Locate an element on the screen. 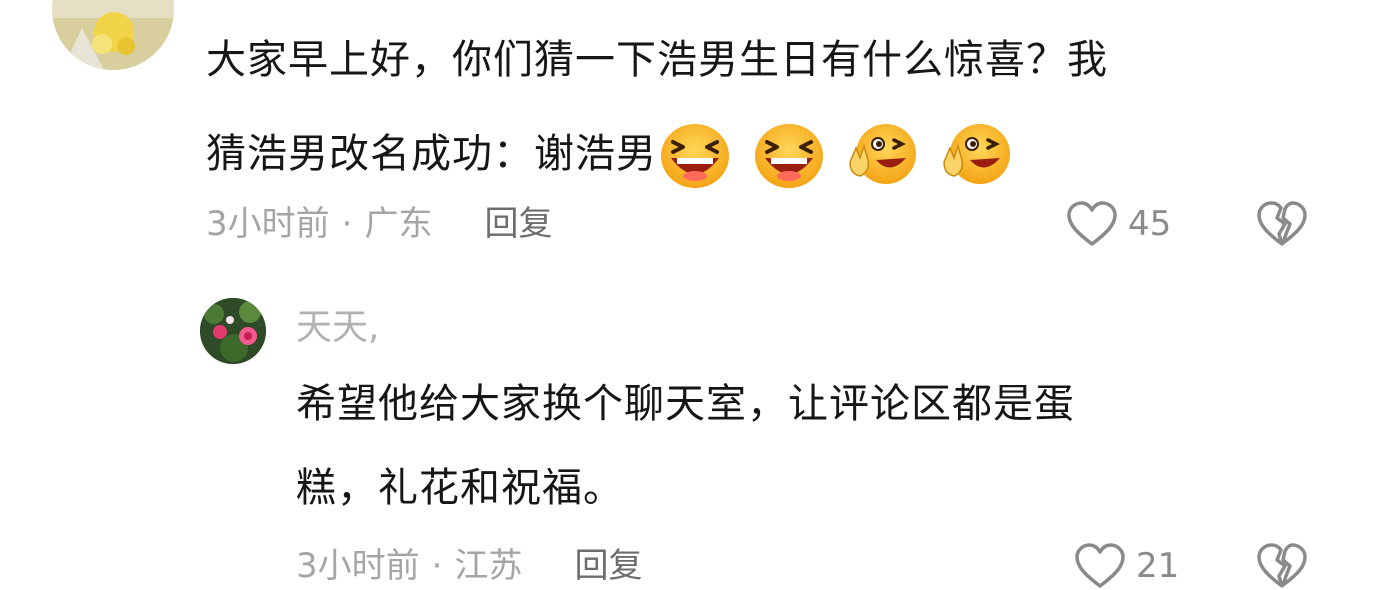 This screenshot has width=1374, height=590. comment-location: 广东 is located at coordinates (398, 224).